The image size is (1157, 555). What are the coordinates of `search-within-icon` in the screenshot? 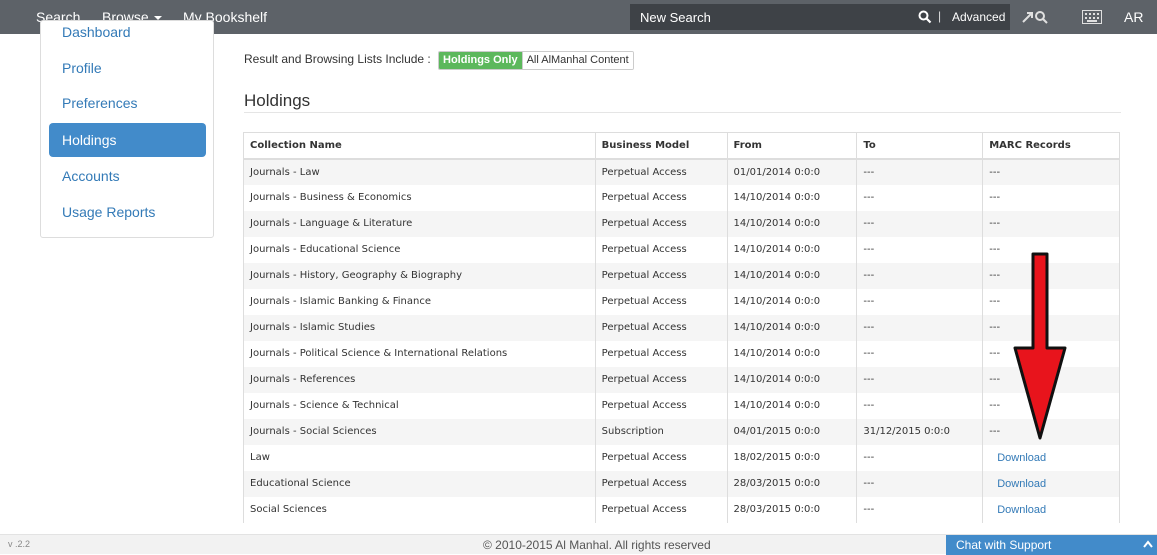 It's located at (1036, 17).